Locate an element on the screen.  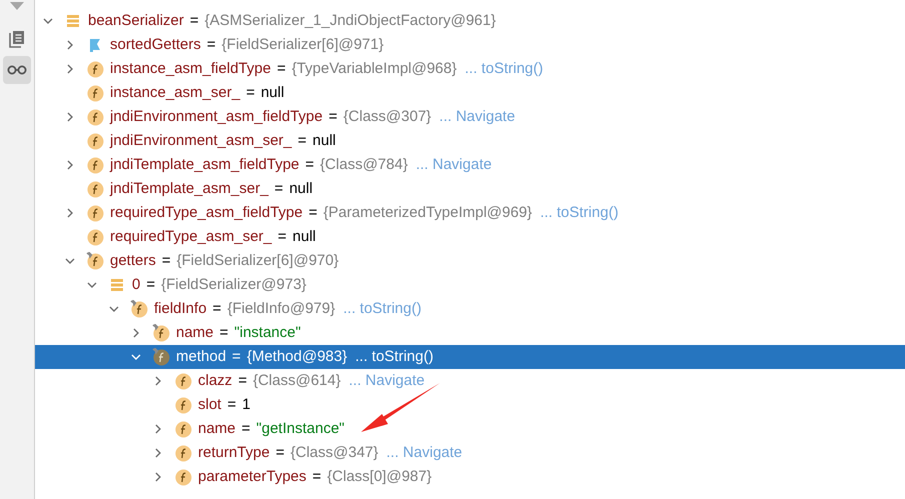
glasses-icon is located at coordinates (17, 70).